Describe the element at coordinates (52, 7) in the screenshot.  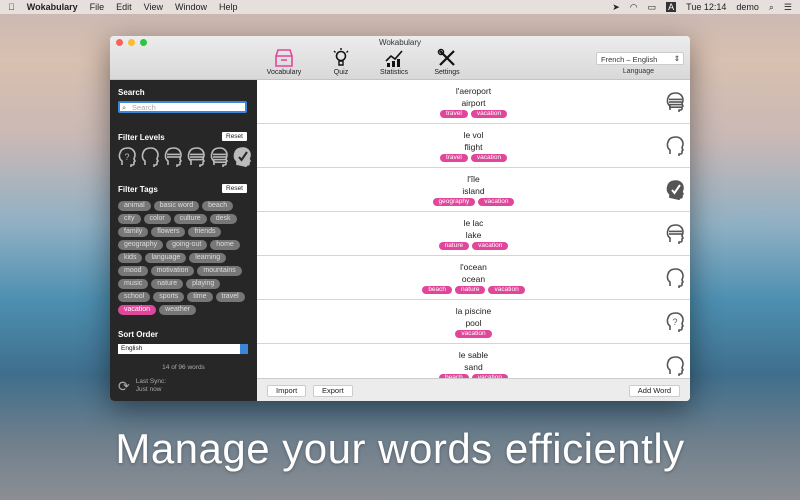
I see `menu-app: Wokabulary` at that location.